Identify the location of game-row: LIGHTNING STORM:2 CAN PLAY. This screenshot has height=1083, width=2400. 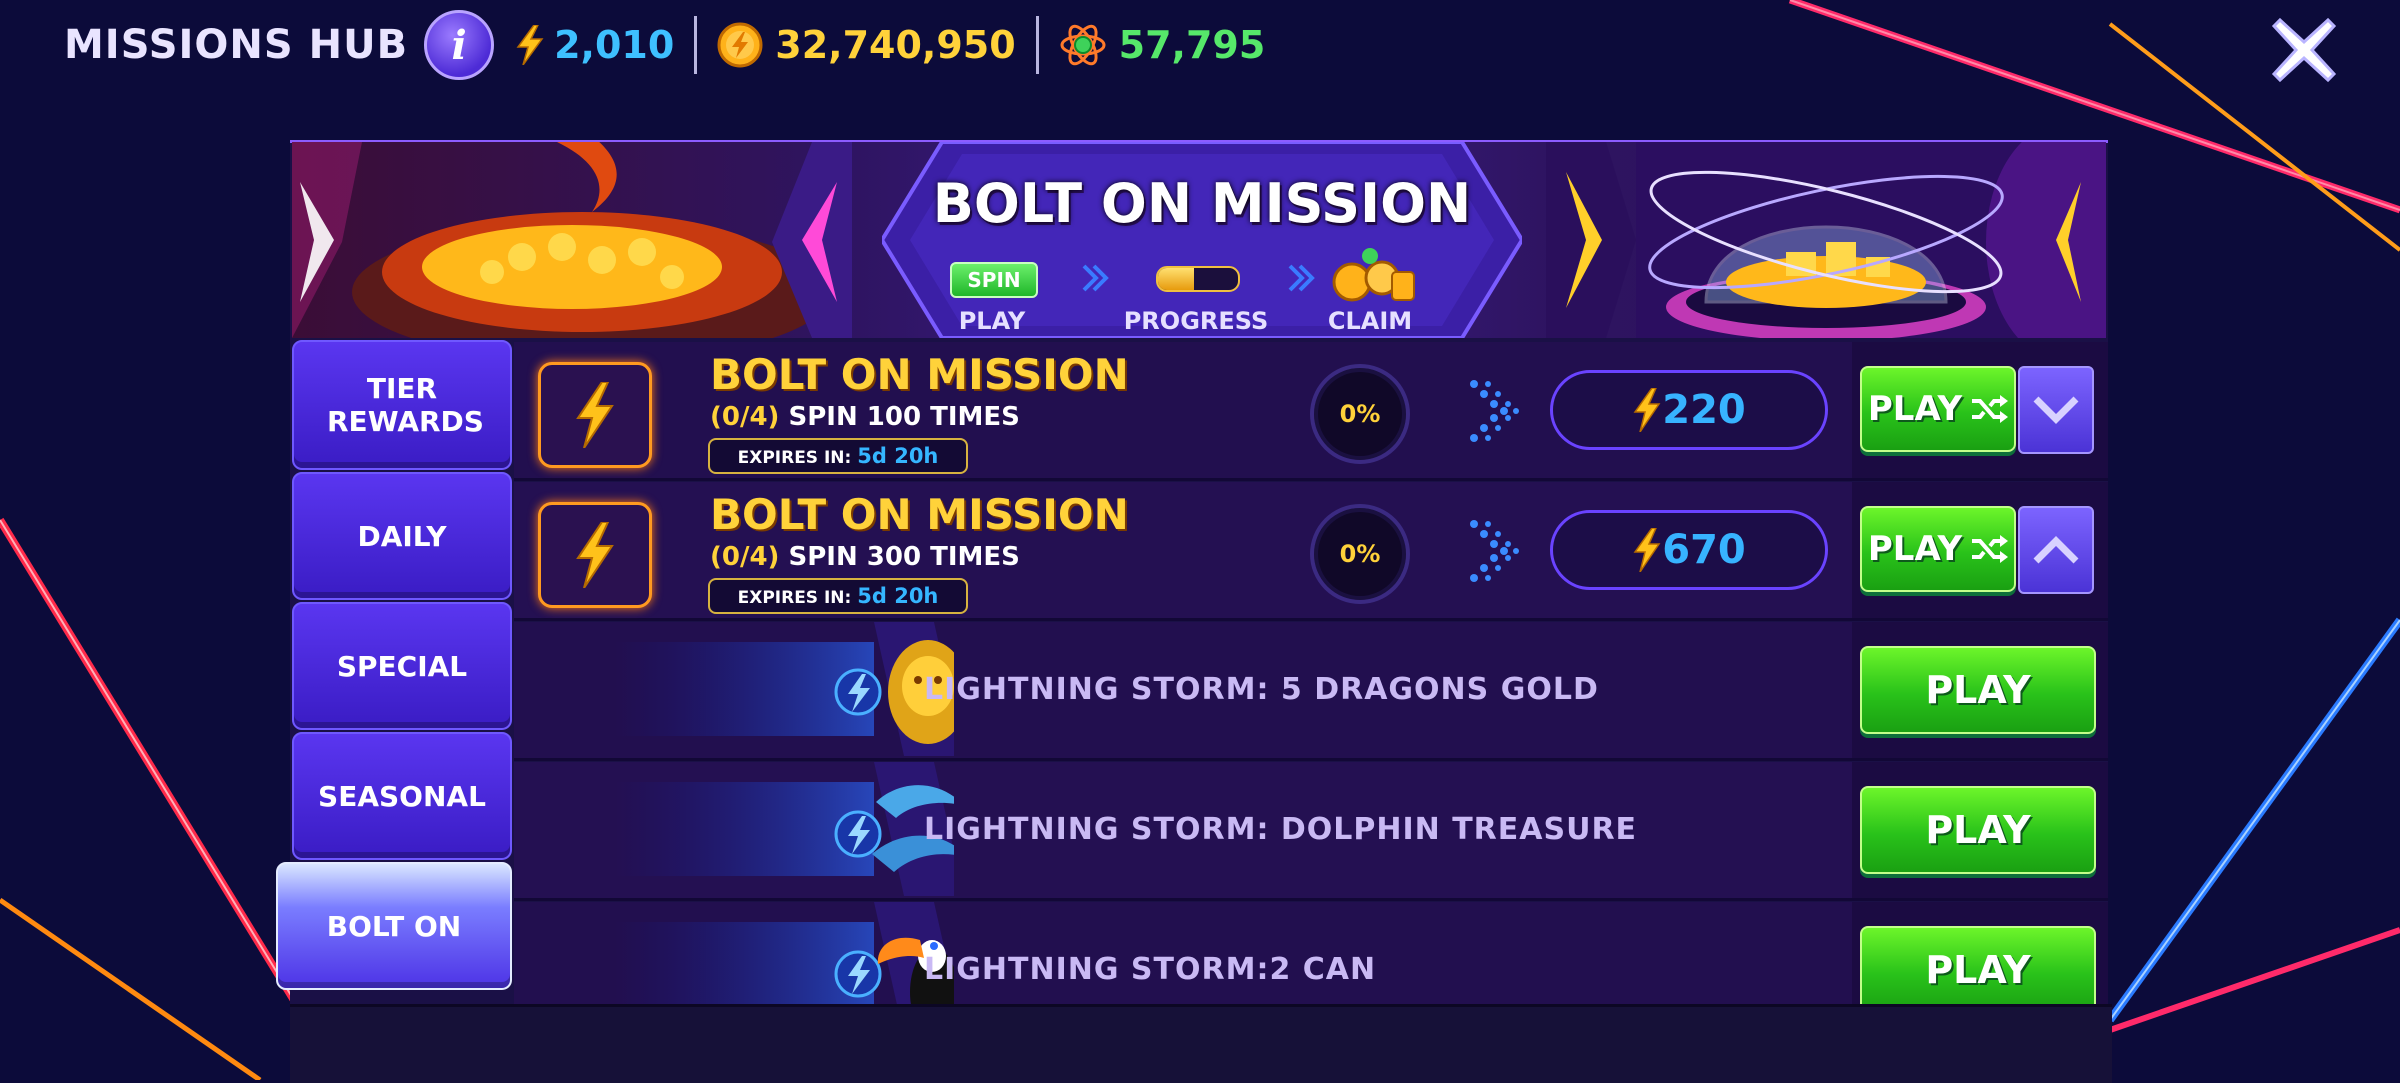
(1311, 953).